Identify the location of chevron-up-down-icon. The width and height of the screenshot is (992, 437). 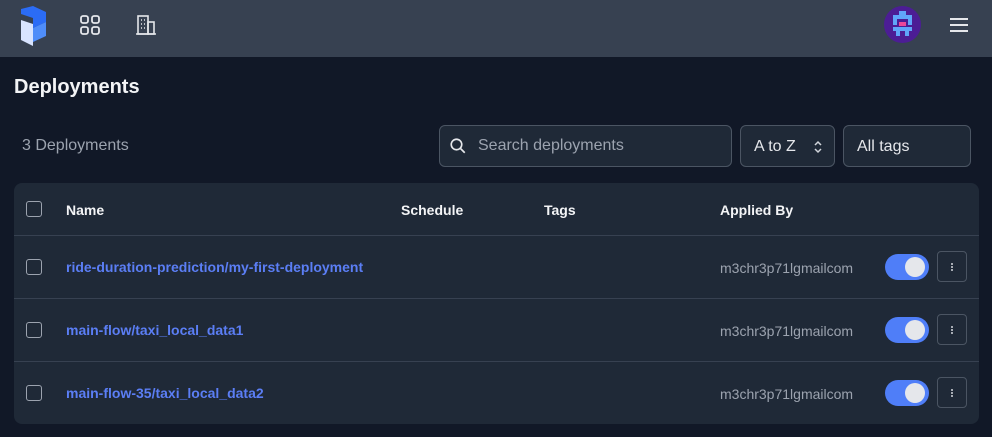
(818, 147).